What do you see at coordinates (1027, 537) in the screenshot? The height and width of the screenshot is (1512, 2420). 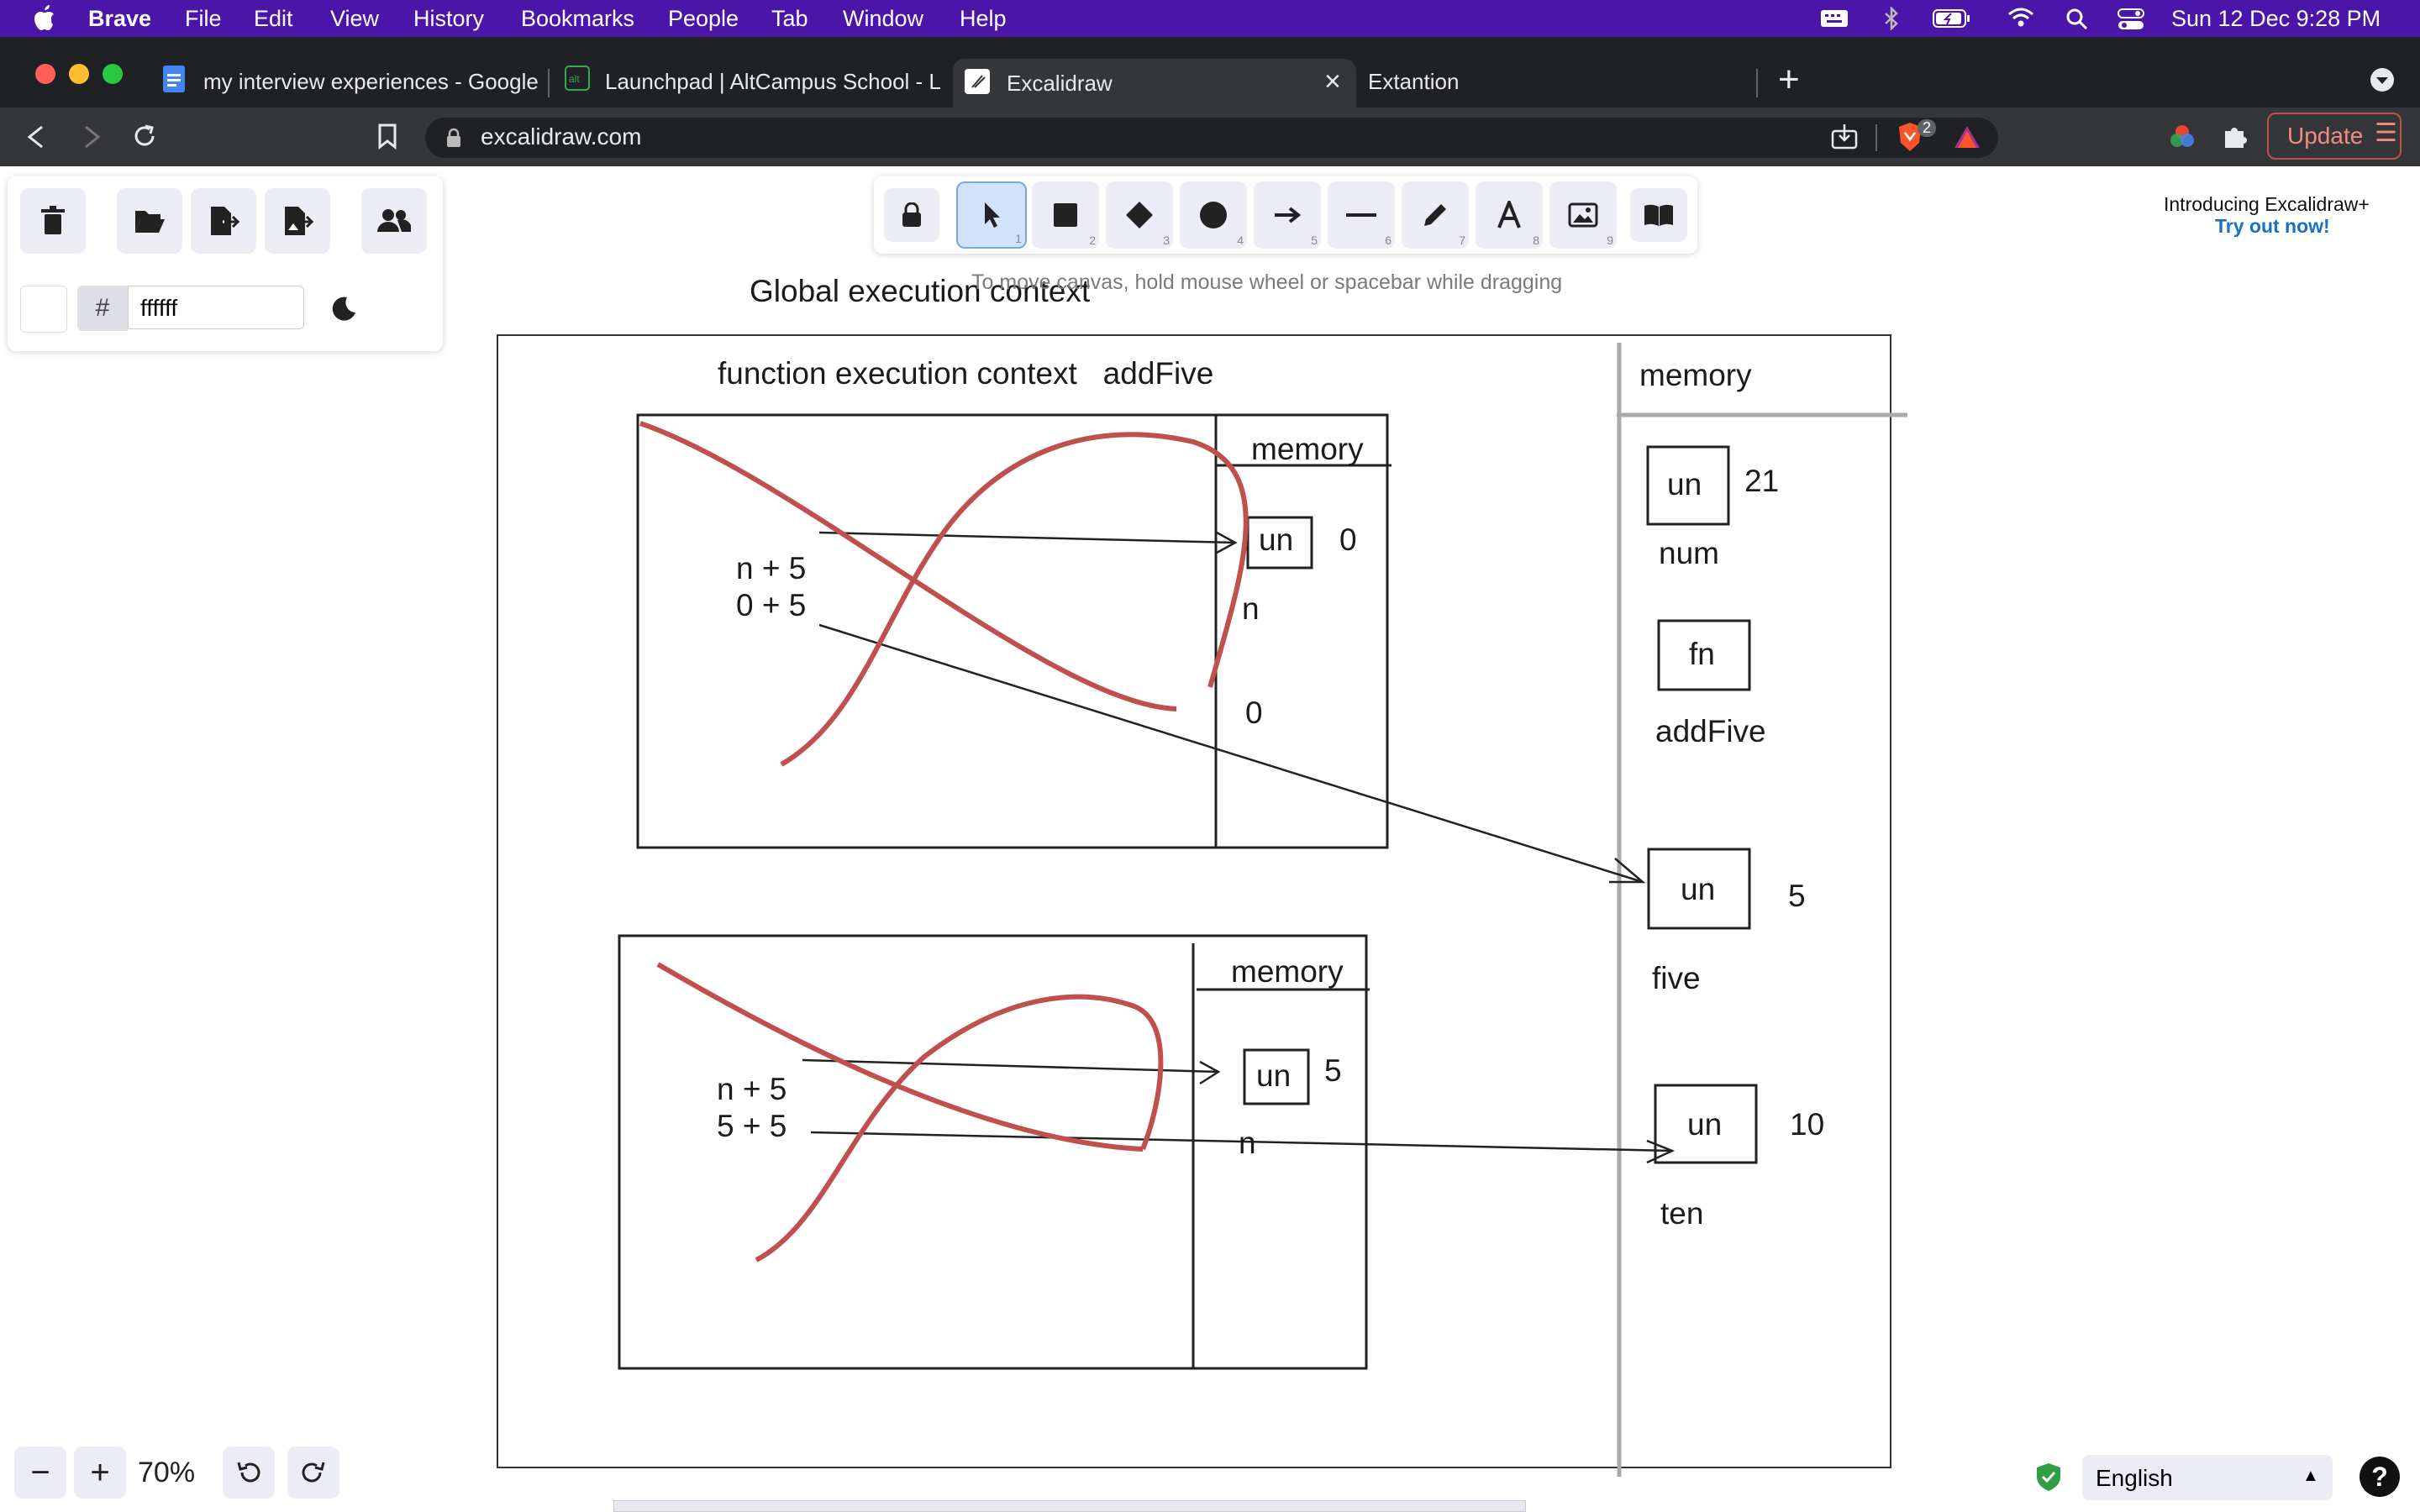 I see `arrow-top-n` at bounding box center [1027, 537].